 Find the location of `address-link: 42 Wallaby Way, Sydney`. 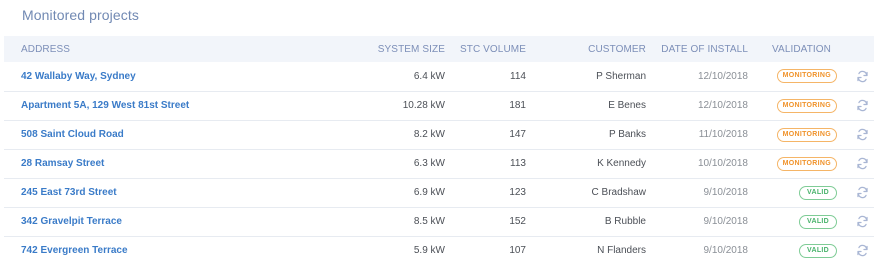

address-link: 42 Wallaby Way, Sydney is located at coordinates (78, 76).